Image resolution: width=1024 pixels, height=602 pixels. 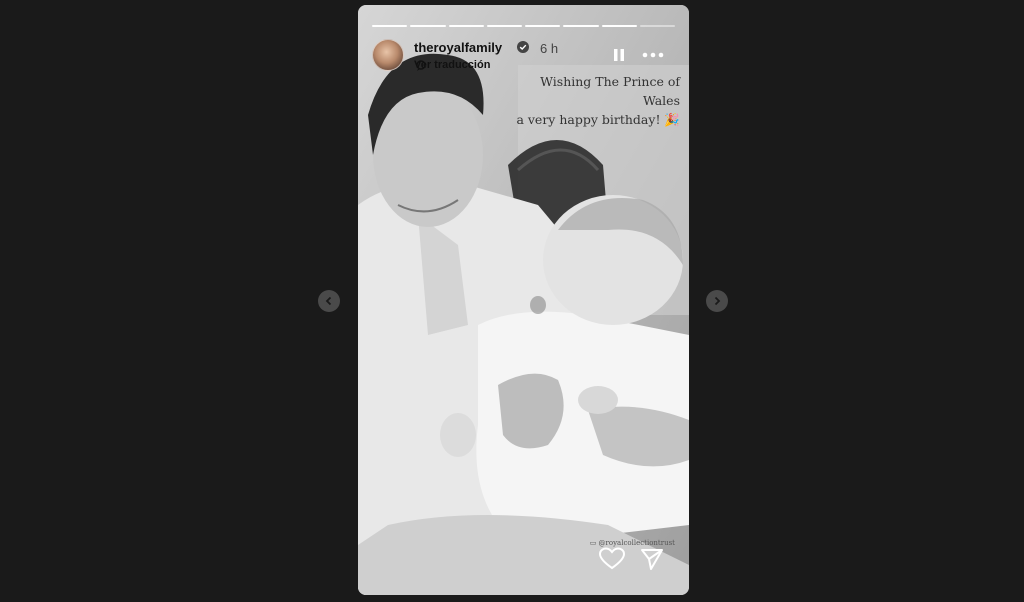 What do you see at coordinates (523, 47) in the screenshot?
I see `verified-badge-icon` at bounding box center [523, 47].